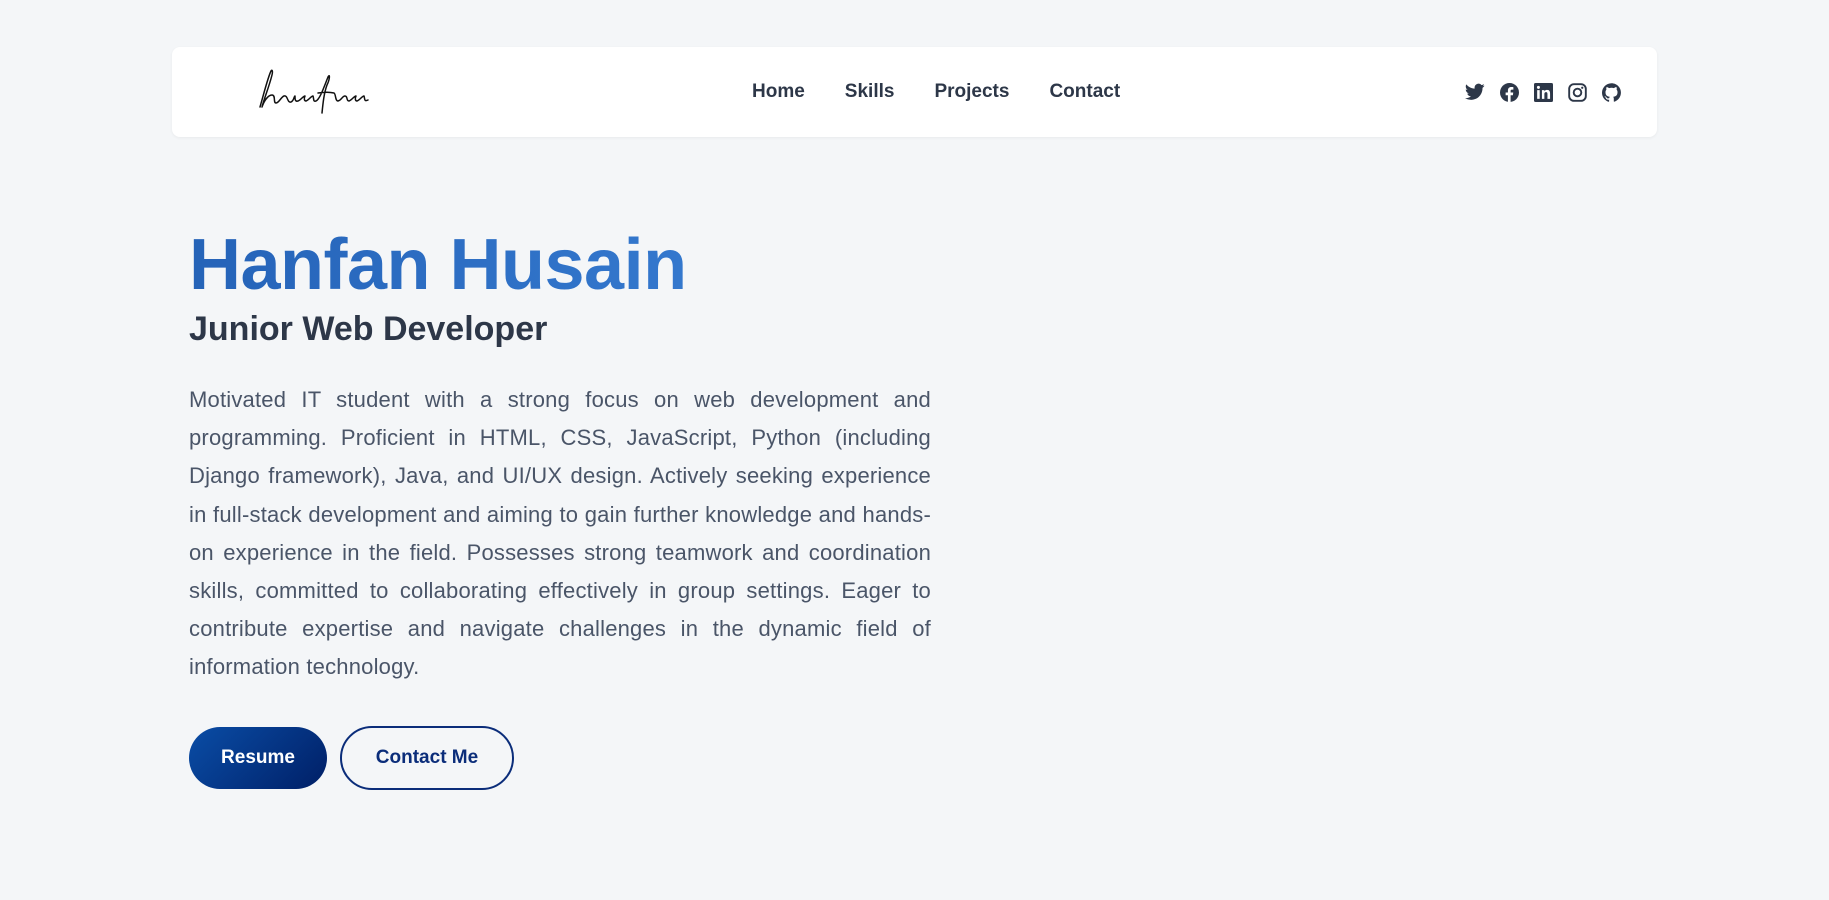 The width and height of the screenshot is (1829, 900). Describe the element at coordinates (870, 92) in the screenshot. I see `nav-link-skills: Skills` at that location.